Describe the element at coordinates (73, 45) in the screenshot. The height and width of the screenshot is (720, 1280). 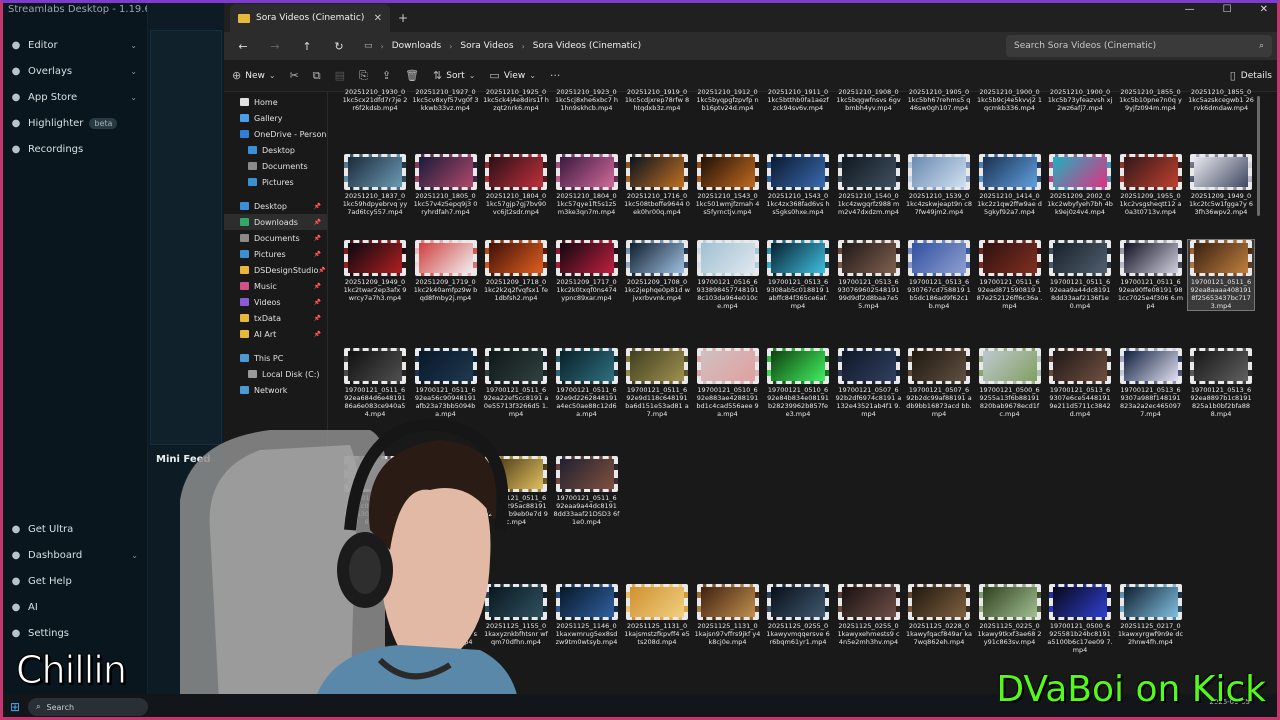
I see `sidebar-item-editor: ● Editor ⌄` at that location.